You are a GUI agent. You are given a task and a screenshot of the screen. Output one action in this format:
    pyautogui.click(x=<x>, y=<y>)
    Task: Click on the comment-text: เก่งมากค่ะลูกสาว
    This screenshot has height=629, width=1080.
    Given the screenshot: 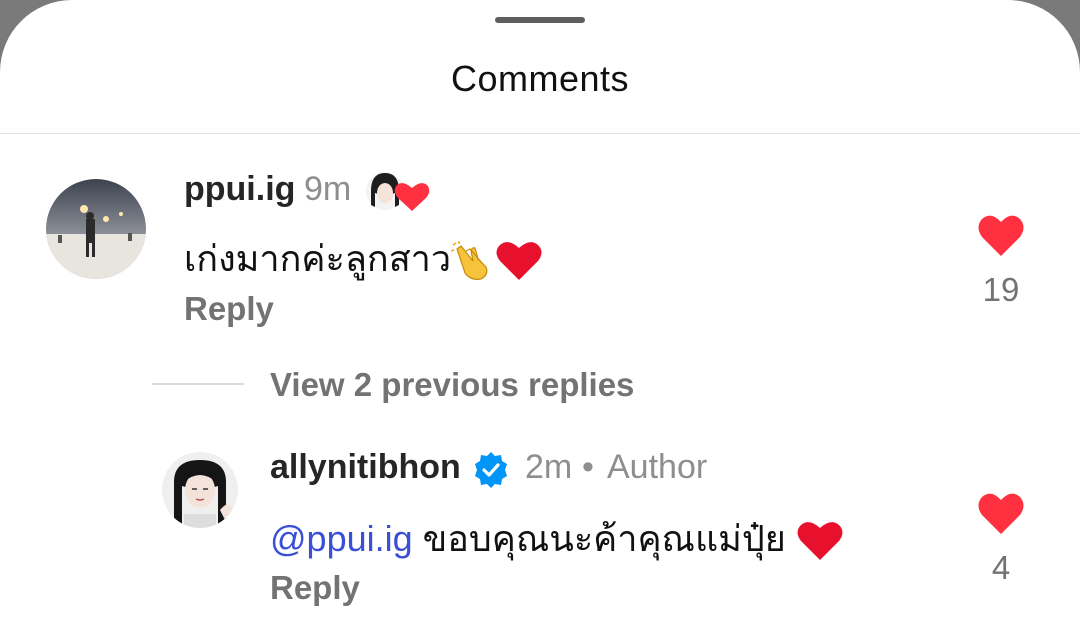 What is the action you would take?
    pyautogui.click(x=363, y=258)
    